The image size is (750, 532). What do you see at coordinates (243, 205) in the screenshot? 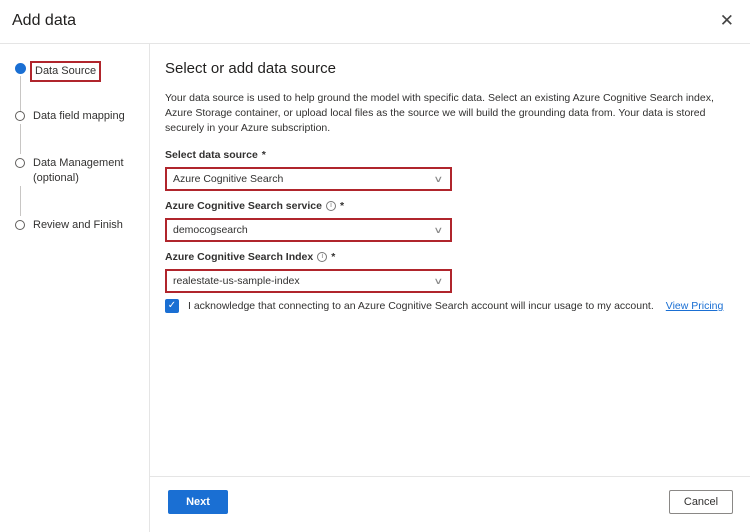
I see `label-text: Azure Cognitive Search service` at bounding box center [243, 205].